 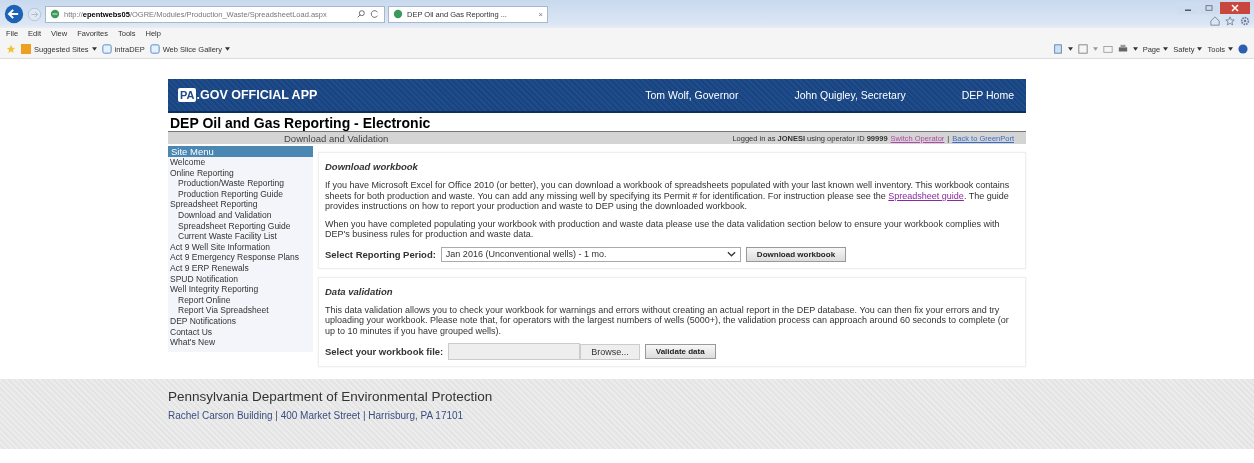 I want to click on sidebar-item: What's New, so click(x=240, y=342).